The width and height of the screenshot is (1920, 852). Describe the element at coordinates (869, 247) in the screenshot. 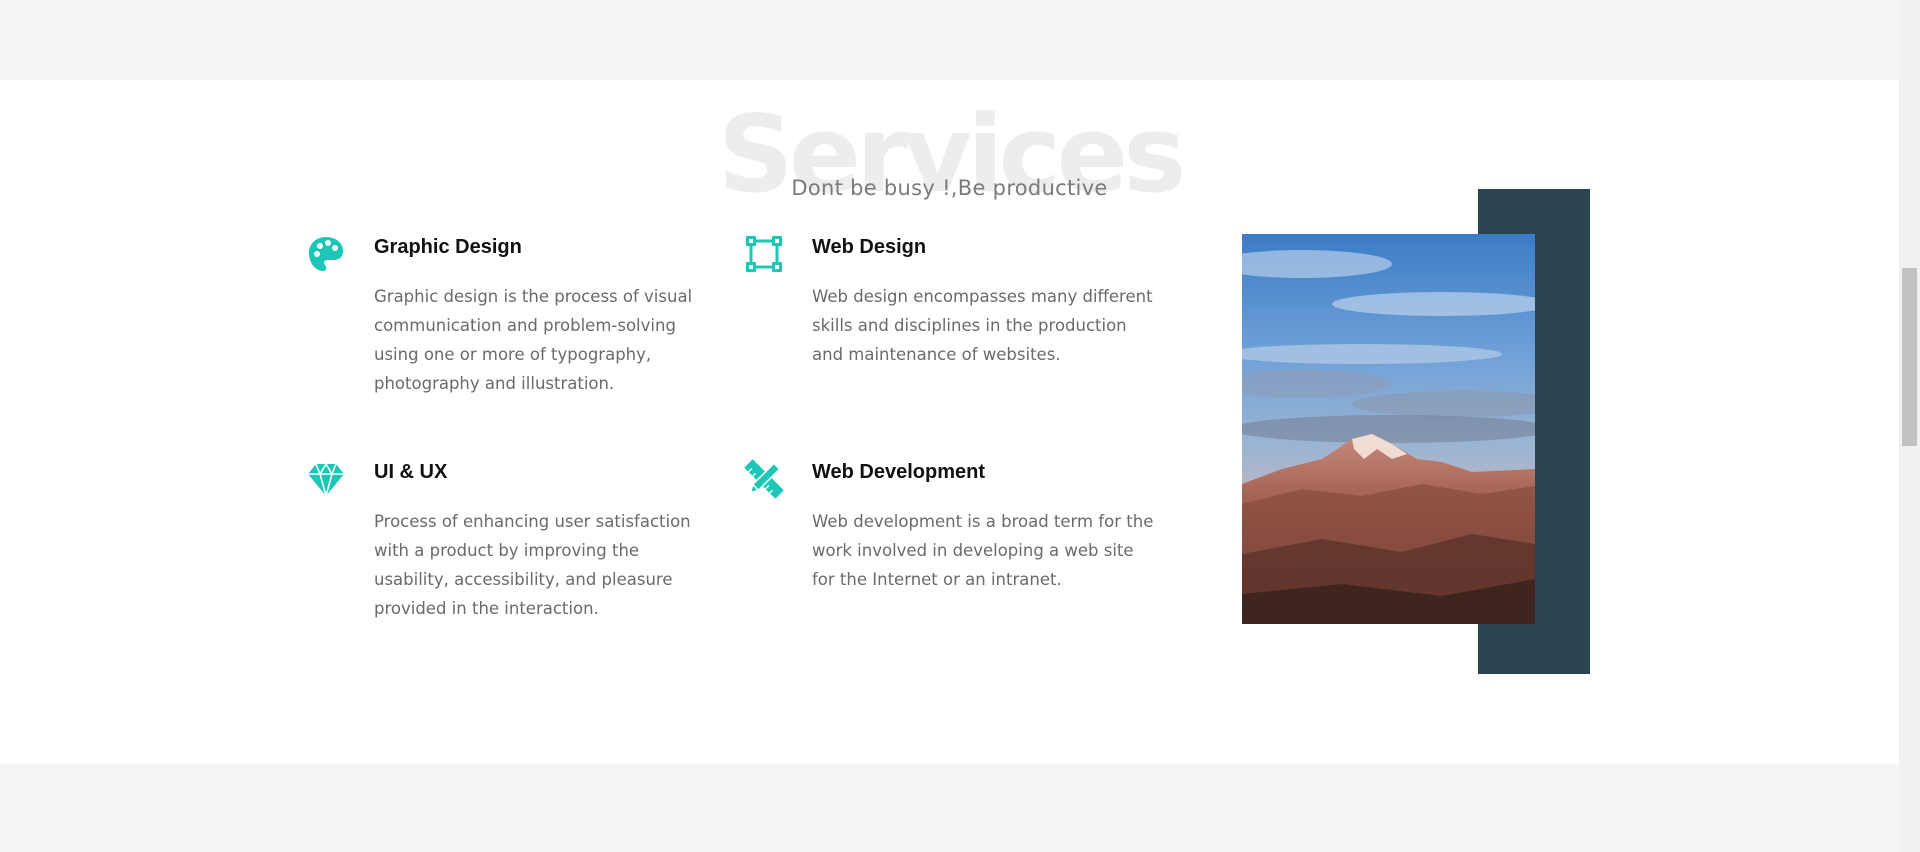

I see `service-title: Web Design` at that location.